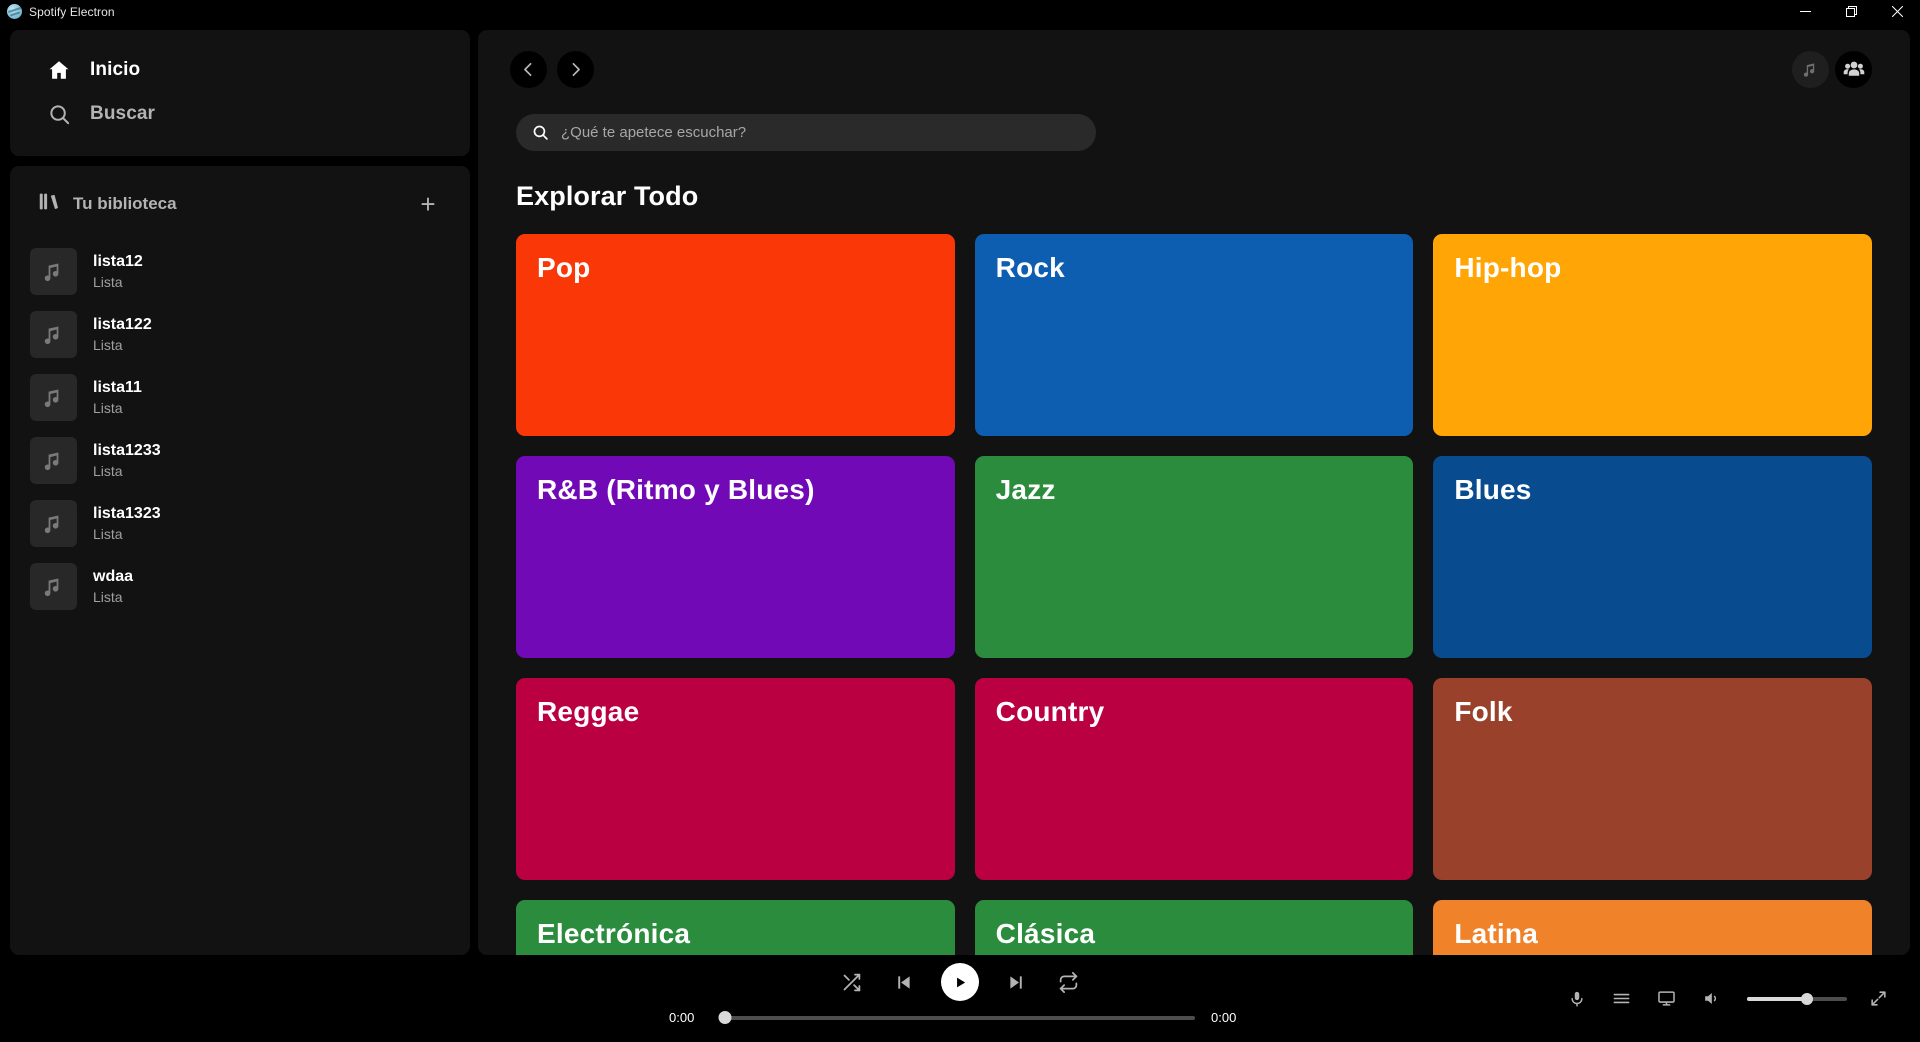  What do you see at coordinates (735, 779) in the screenshot?
I see `genre-card-reggae: Reggae` at bounding box center [735, 779].